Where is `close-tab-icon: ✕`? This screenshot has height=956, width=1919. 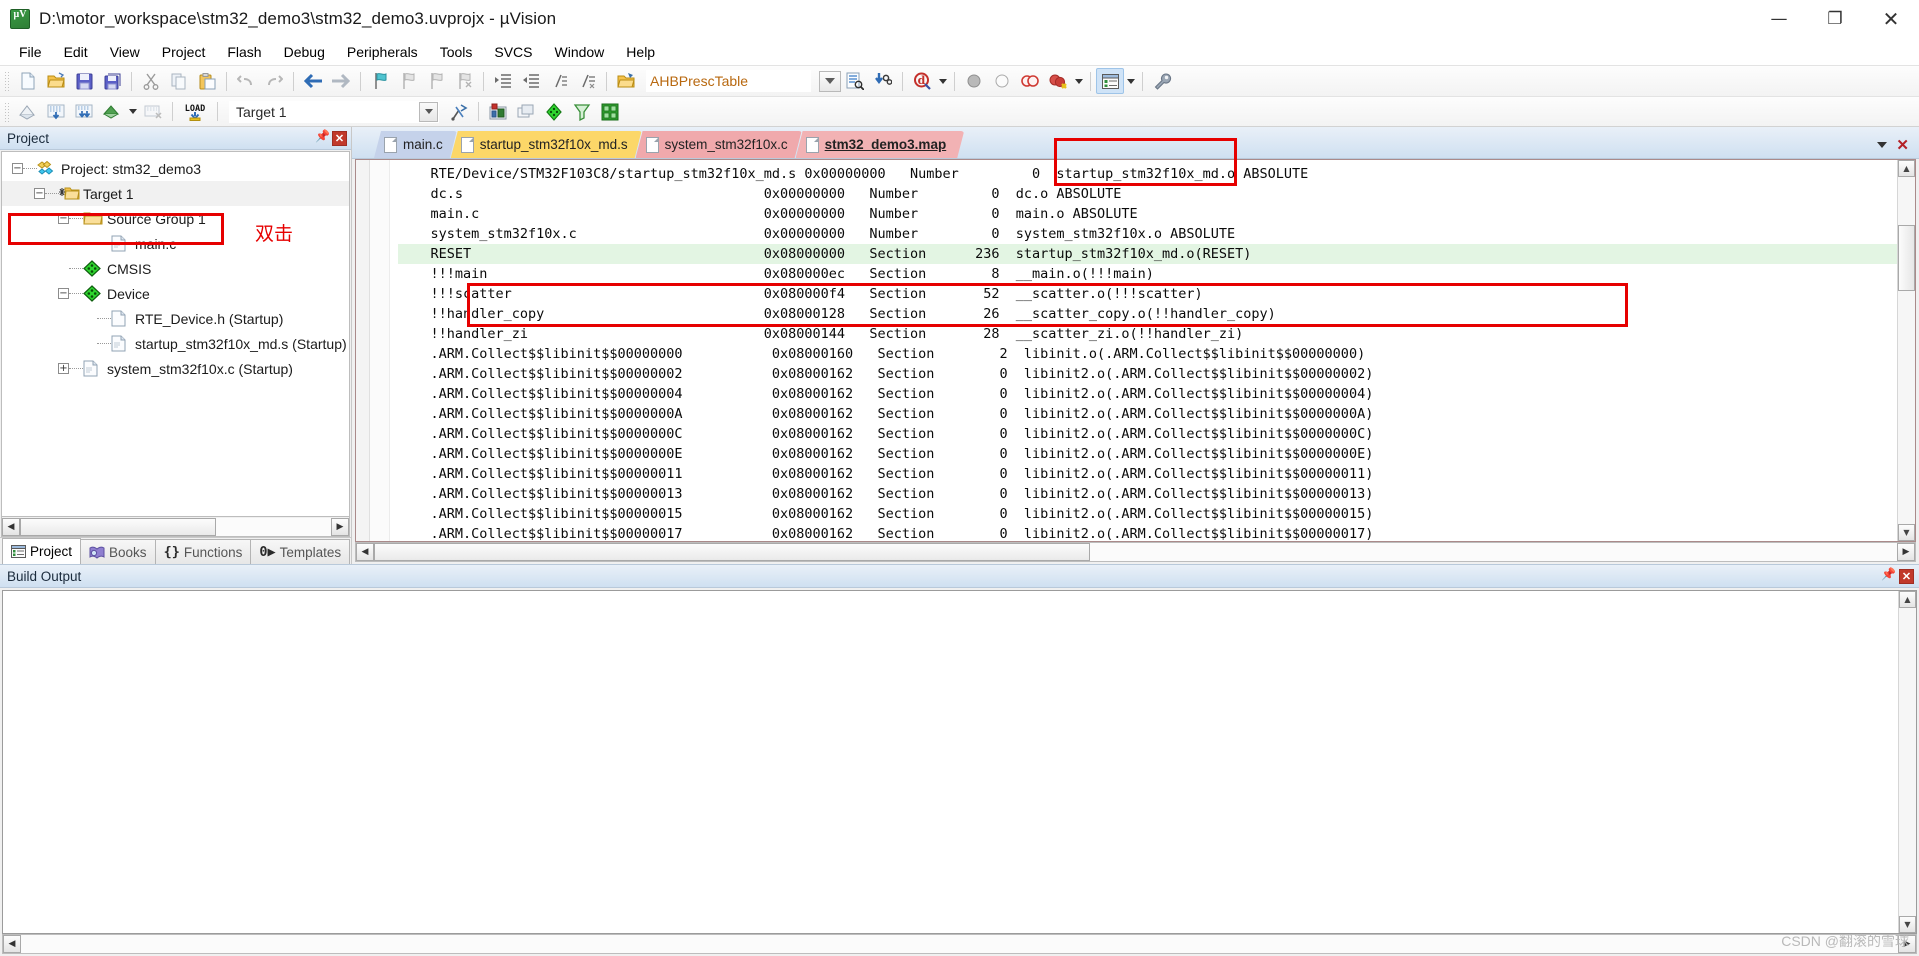 close-tab-icon: ✕ is located at coordinates (1902, 145).